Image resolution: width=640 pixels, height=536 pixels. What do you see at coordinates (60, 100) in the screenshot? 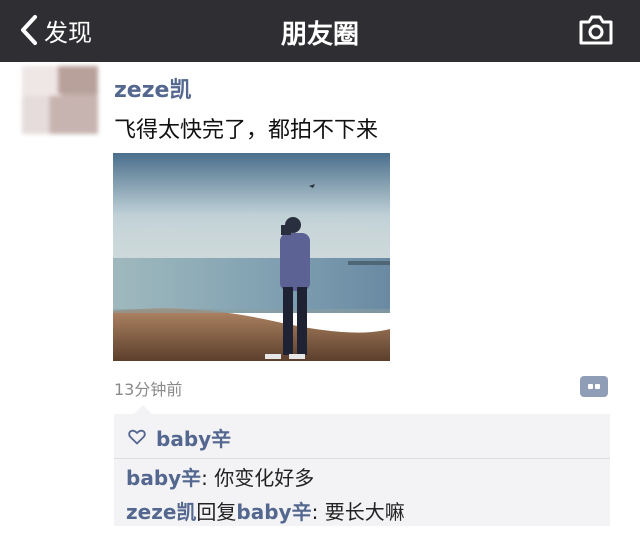
I see `author-avatar` at bounding box center [60, 100].